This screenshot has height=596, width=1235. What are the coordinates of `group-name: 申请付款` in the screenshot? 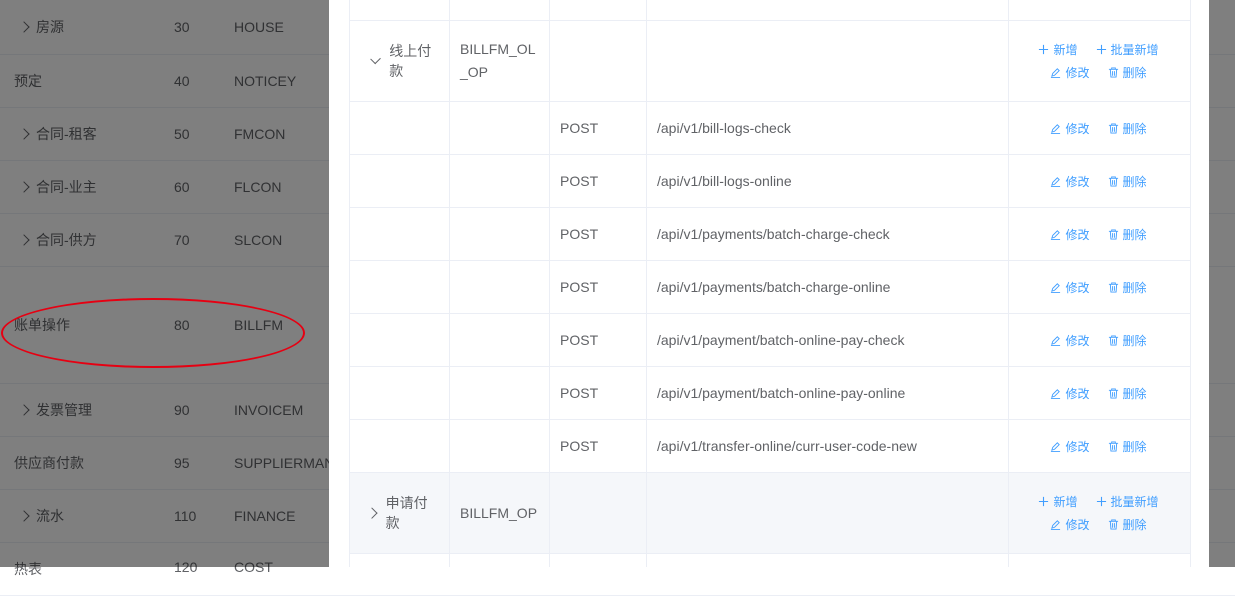 It's located at (406, 513).